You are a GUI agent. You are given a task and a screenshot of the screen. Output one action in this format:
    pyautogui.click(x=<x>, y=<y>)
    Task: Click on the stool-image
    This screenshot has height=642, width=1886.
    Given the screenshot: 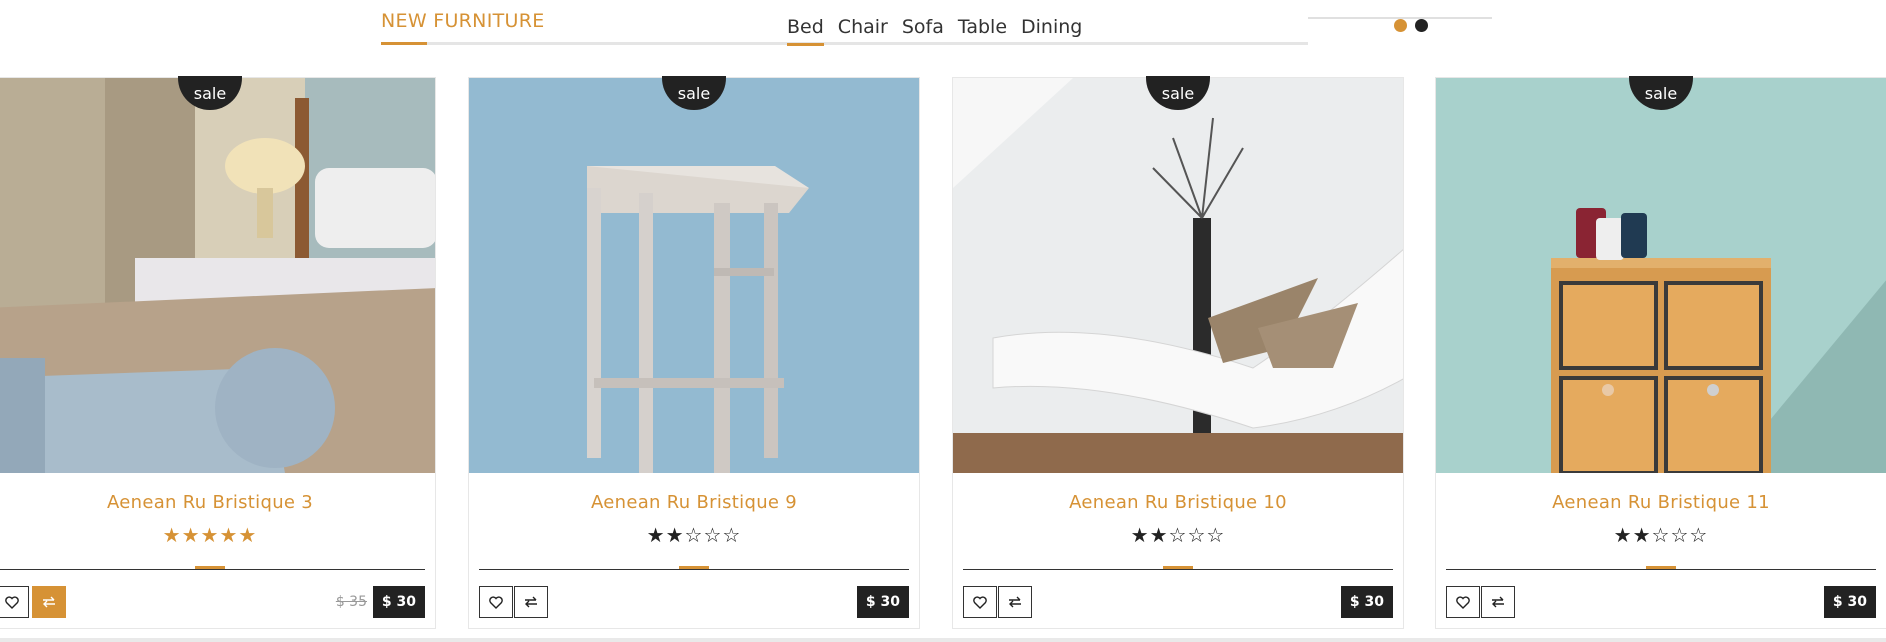 What is the action you would take?
    pyautogui.click(x=694, y=275)
    